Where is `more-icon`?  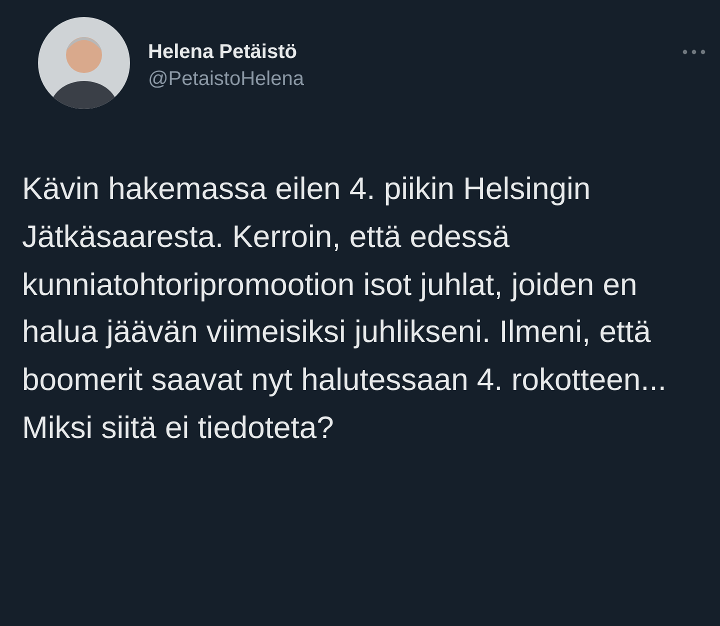 more-icon is located at coordinates (694, 52).